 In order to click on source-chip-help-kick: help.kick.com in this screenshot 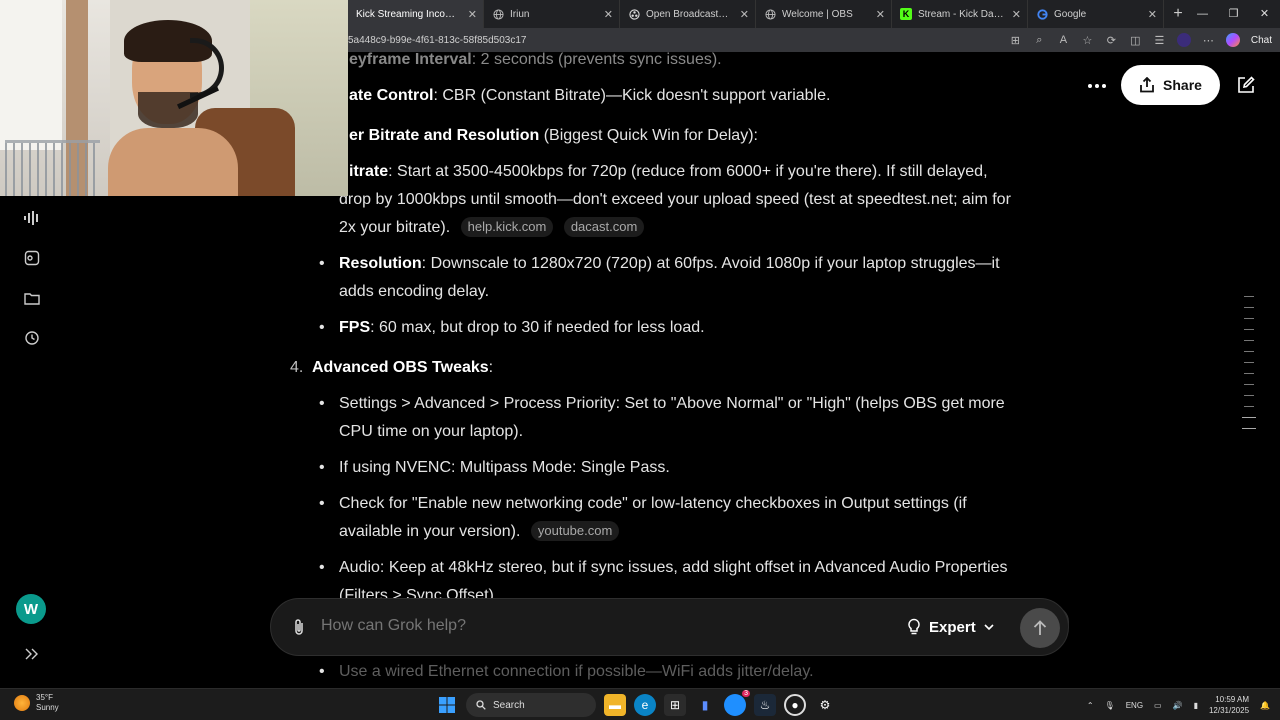, I will do `click(507, 227)`.